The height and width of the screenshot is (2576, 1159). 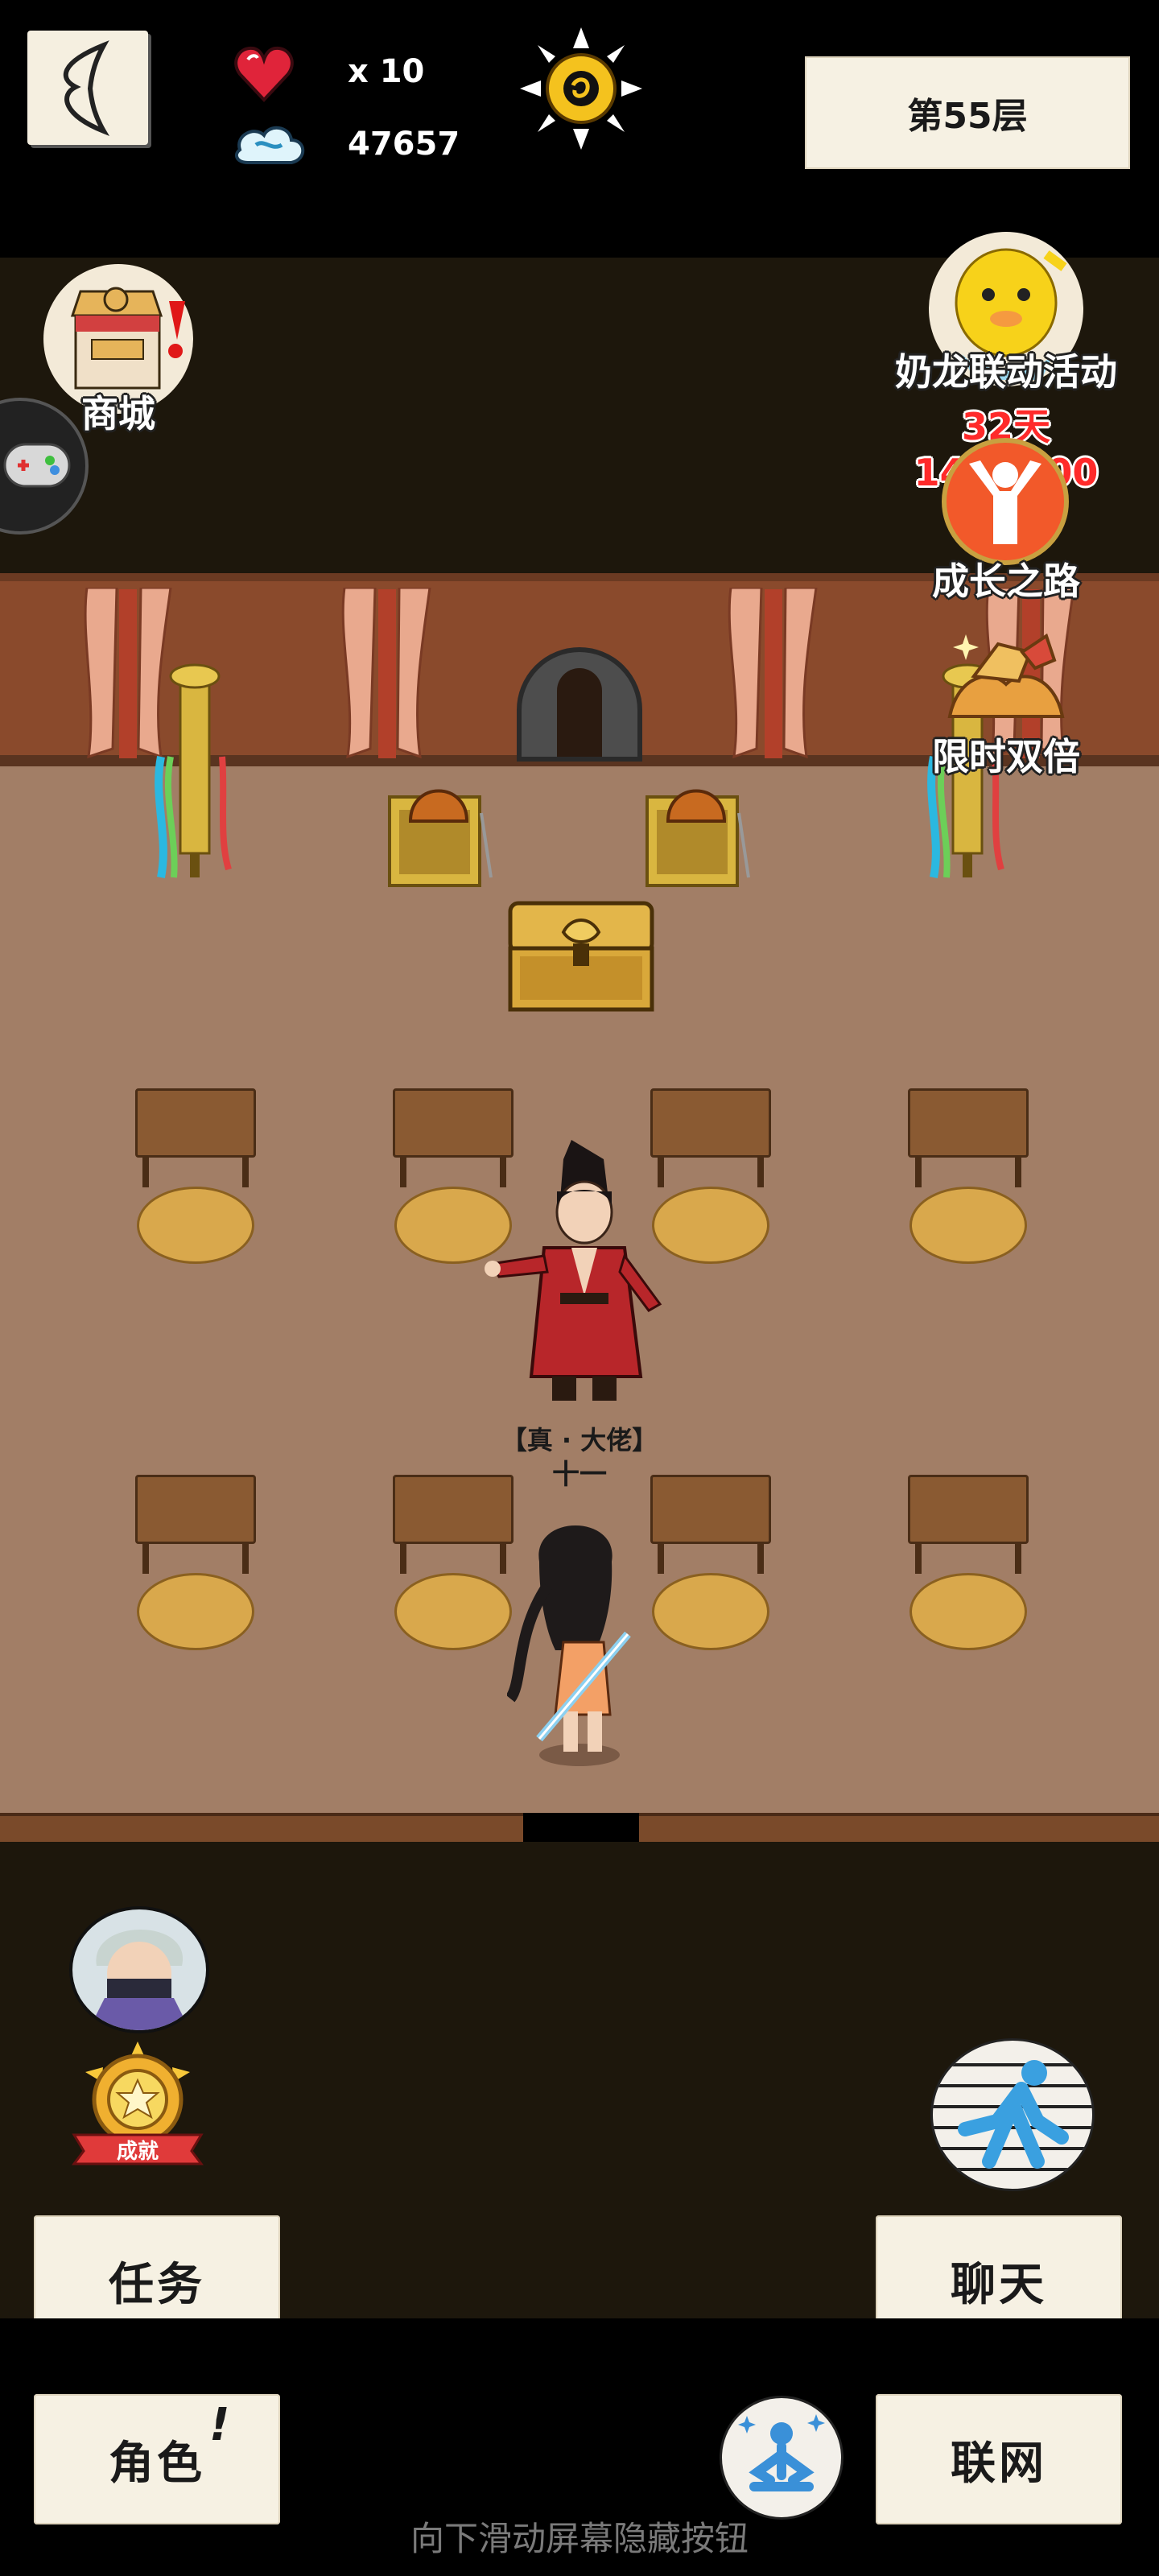 I want to click on player-character, so click(x=575, y=1638).